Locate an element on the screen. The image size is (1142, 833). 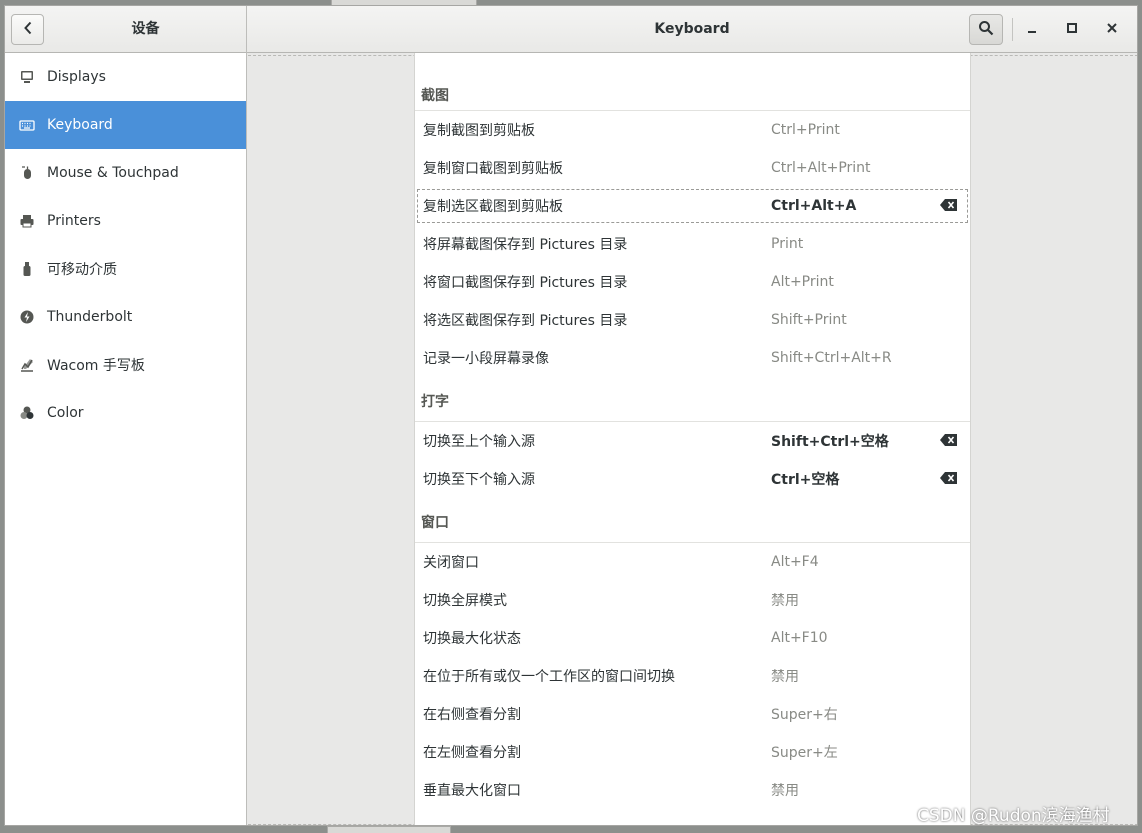
shortcut-row: 在左侧查看分割 Super+左 is located at coordinates (692, 752).